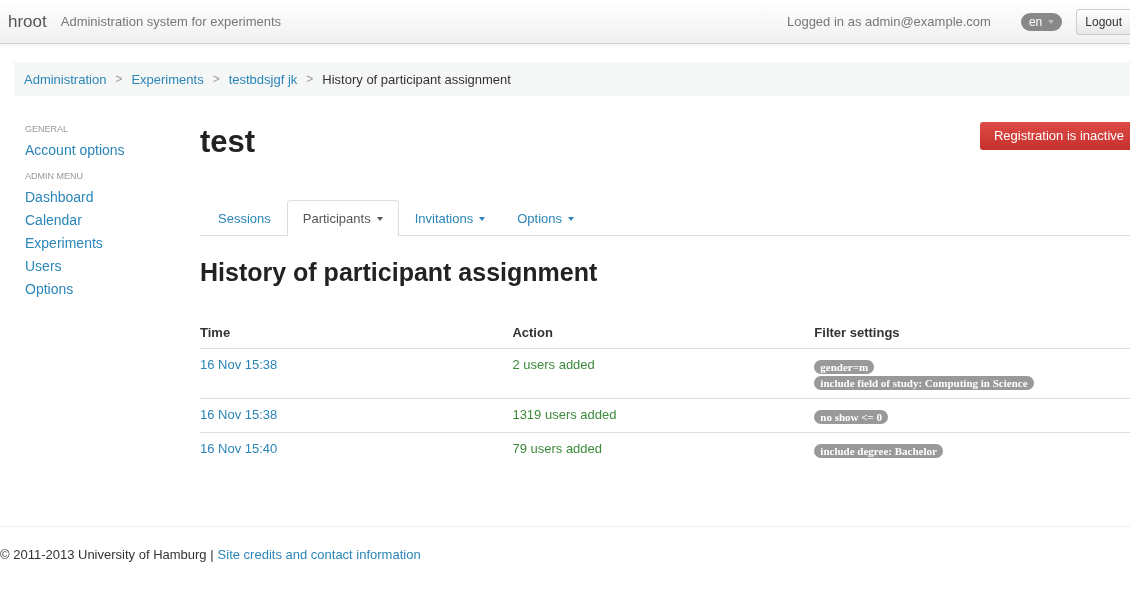 This screenshot has height=594, width=1130. Describe the element at coordinates (112, 150) in the screenshot. I see `sidebar-item: Account options` at that location.